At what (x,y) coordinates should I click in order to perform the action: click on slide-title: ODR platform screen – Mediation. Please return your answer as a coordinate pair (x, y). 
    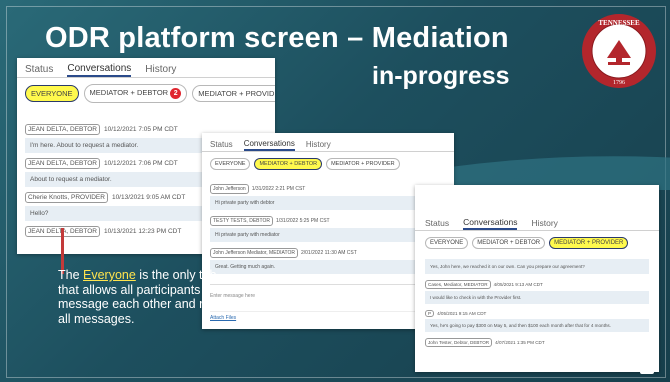
    Looking at the image, I should click on (277, 38).